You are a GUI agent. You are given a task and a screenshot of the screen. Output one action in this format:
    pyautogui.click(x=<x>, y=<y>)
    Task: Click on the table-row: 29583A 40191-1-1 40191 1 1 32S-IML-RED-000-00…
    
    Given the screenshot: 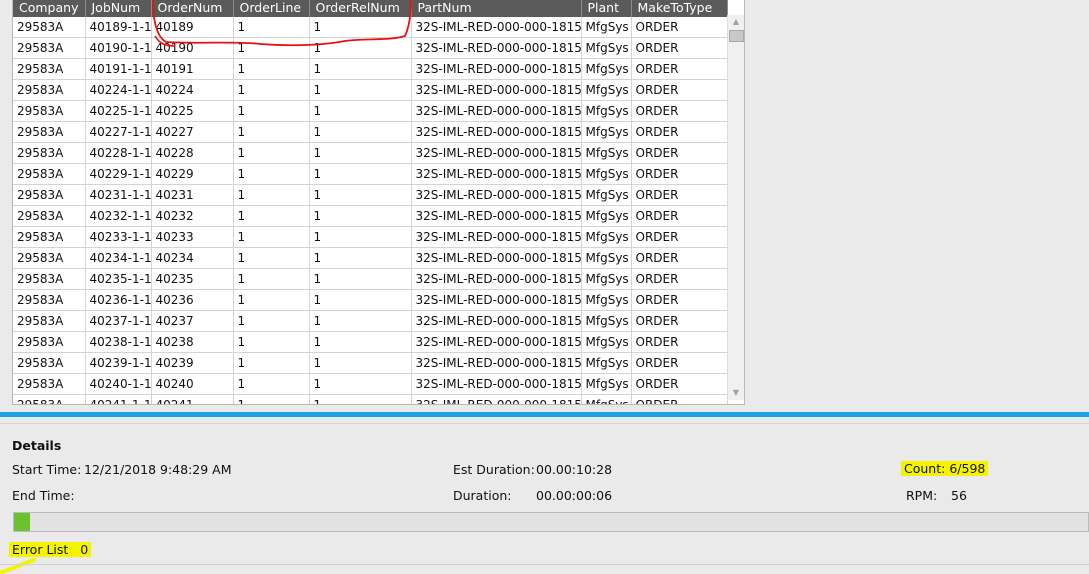 What is the action you would take?
    pyautogui.click(x=370, y=69)
    